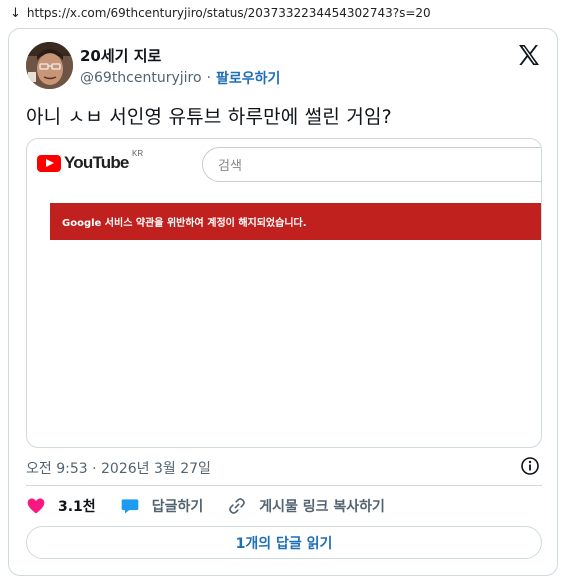 The height and width of the screenshot is (587, 572). What do you see at coordinates (530, 466) in the screenshot?
I see `info-icon` at bounding box center [530, 466].